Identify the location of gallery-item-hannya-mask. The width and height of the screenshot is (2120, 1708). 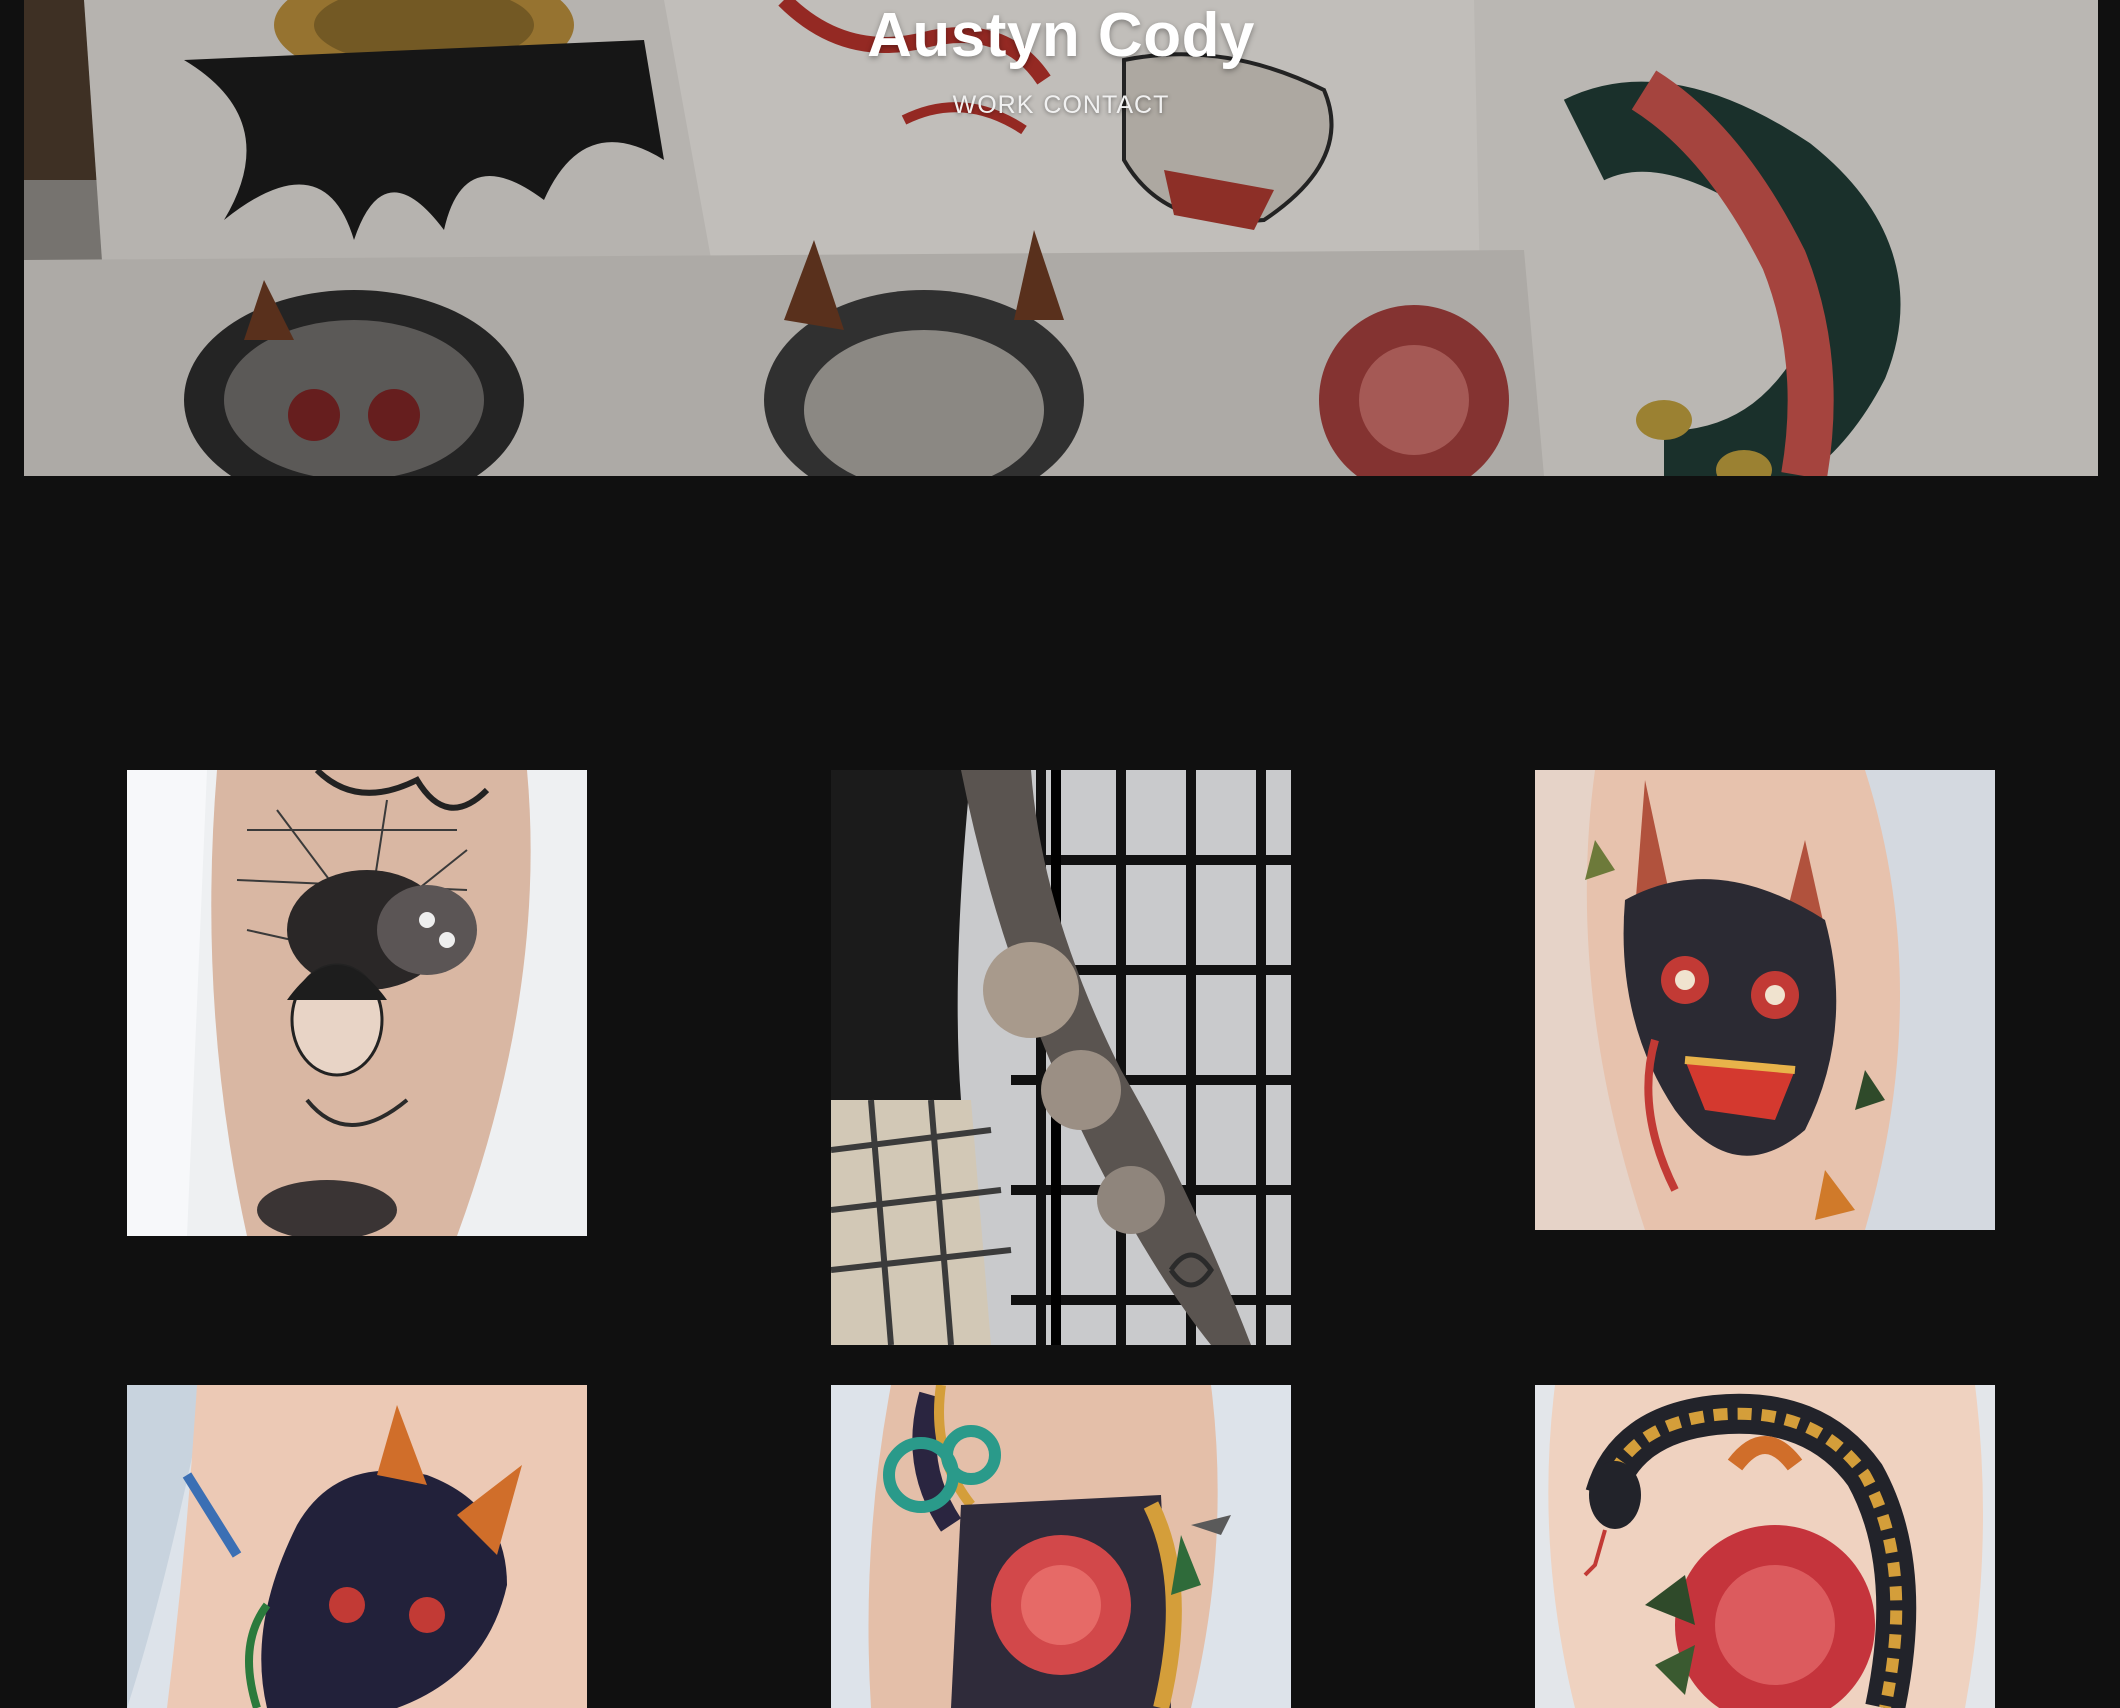
(1765, 1000).